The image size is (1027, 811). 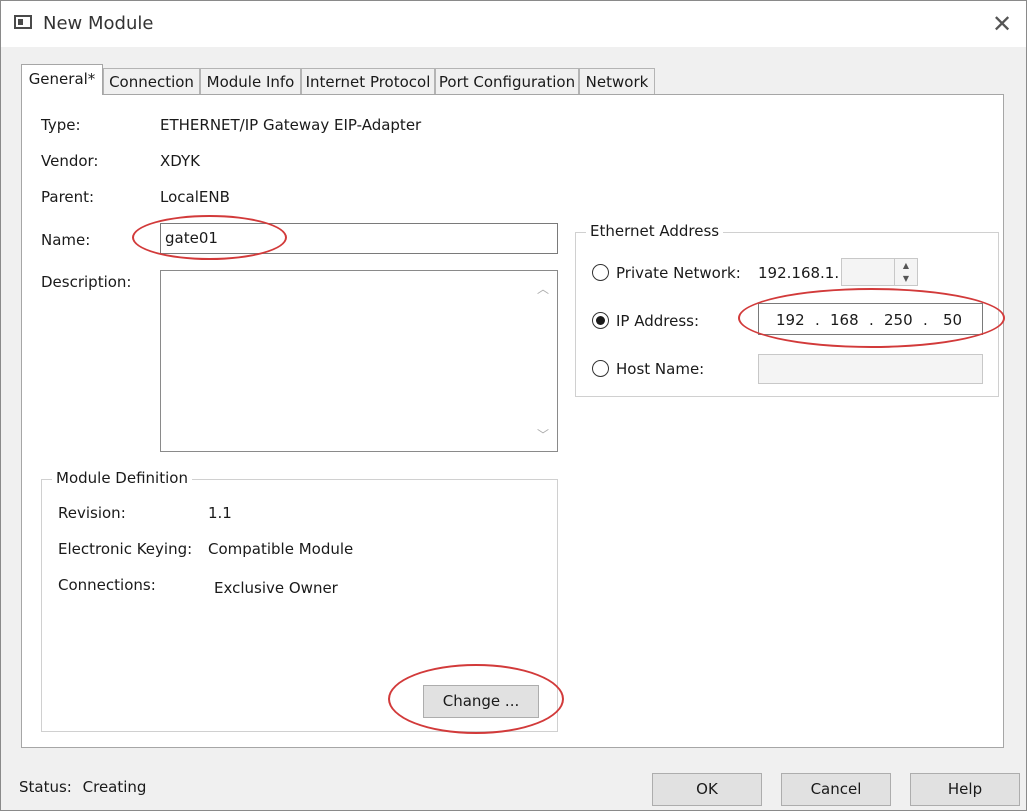 I want to click on module-definition-legend: Module Definition, so click(x=122, y=478).